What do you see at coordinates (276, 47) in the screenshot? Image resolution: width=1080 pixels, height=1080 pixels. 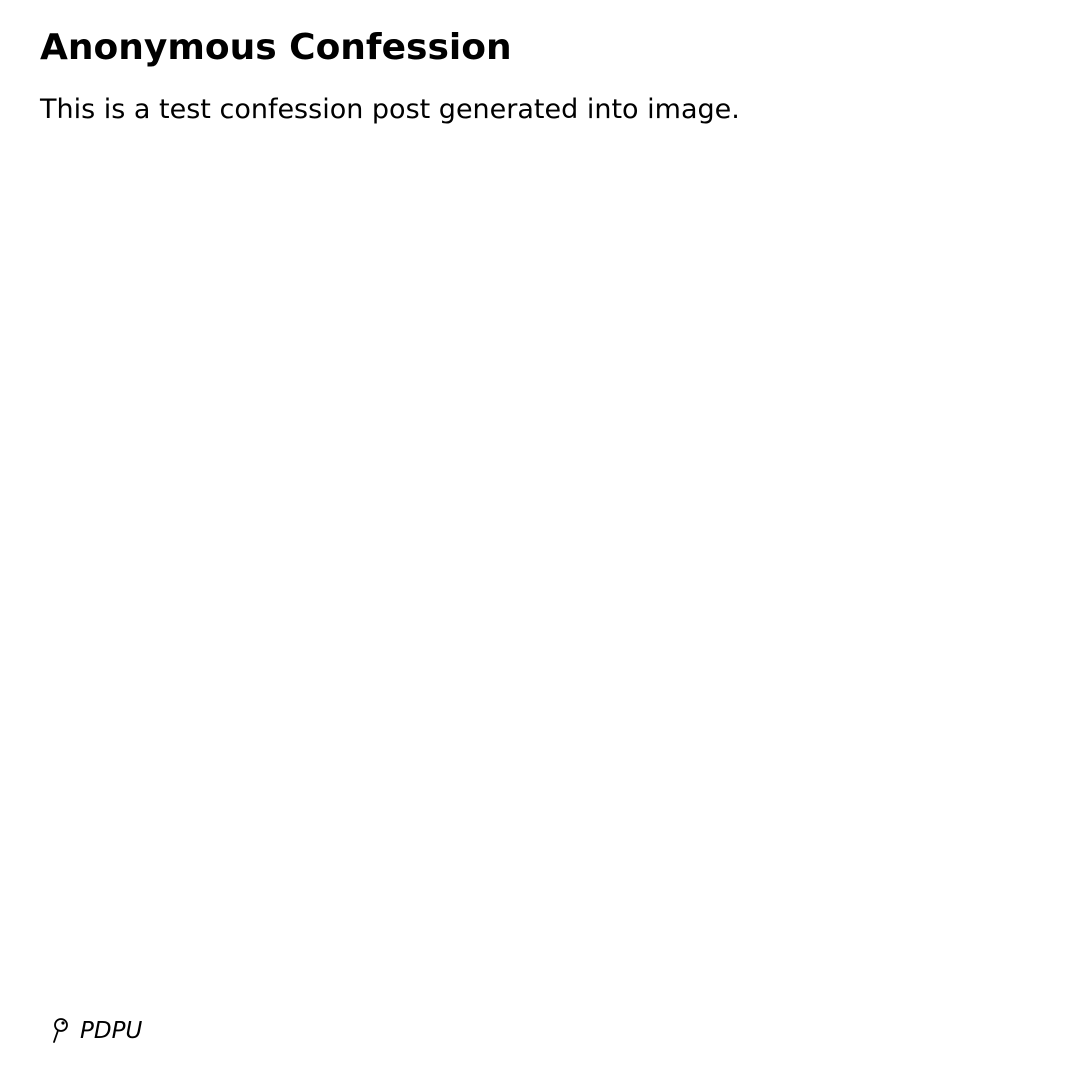 I see `post-title: Anonymous Confession` at bounding box center [276, 47].